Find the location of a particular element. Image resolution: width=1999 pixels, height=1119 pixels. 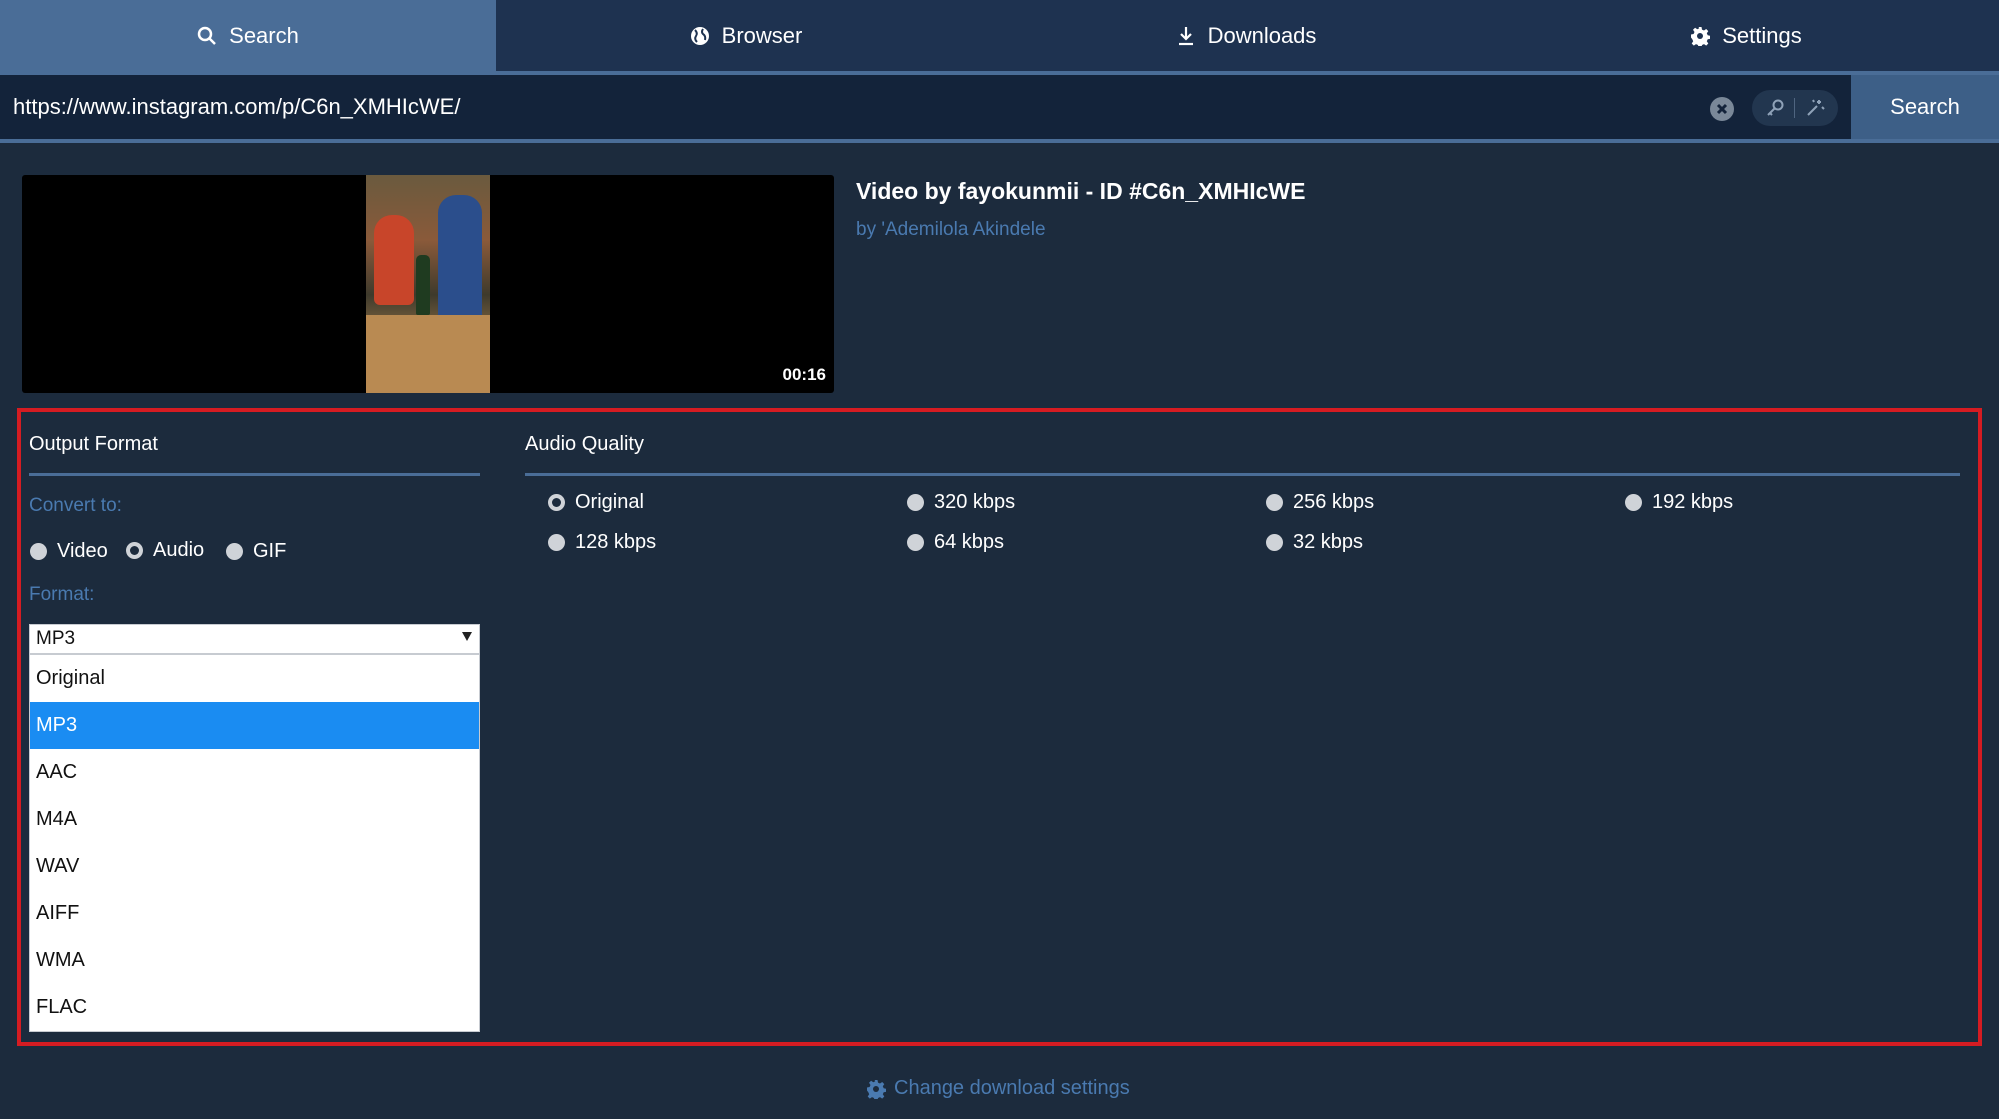

quality-320-label: 320 kbps is located at coordinates (975, 502).